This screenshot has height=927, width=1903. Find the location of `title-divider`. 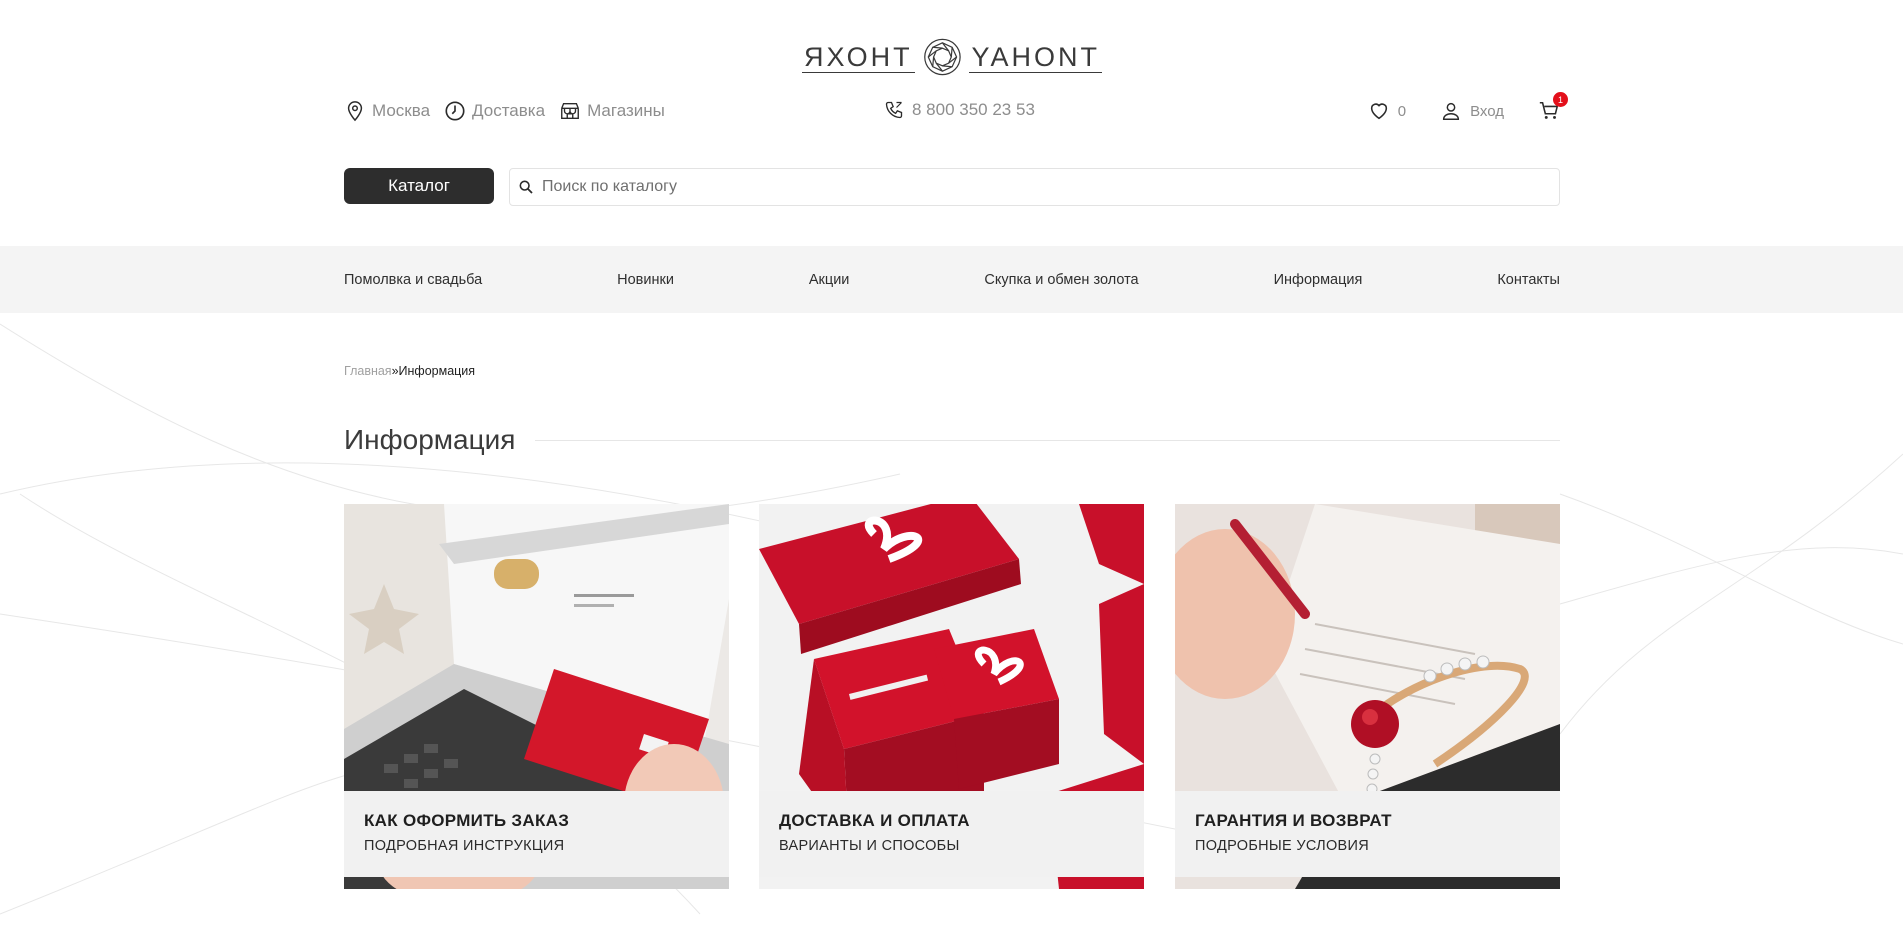

title-divider is located at coordinates (1047, 440).